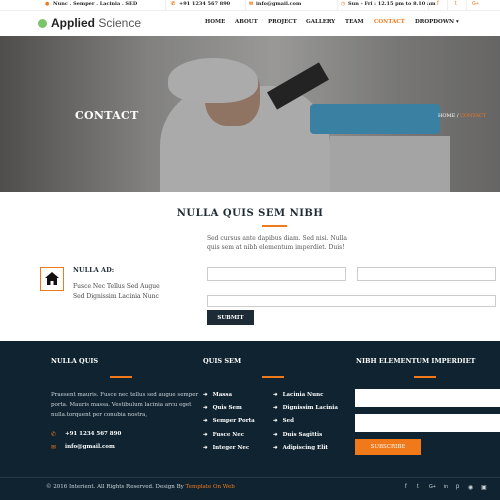  Describe the element at coordinates (222, 361) in the screenshot. I see `footer-col2-heading: QUIS SEM` at that location.